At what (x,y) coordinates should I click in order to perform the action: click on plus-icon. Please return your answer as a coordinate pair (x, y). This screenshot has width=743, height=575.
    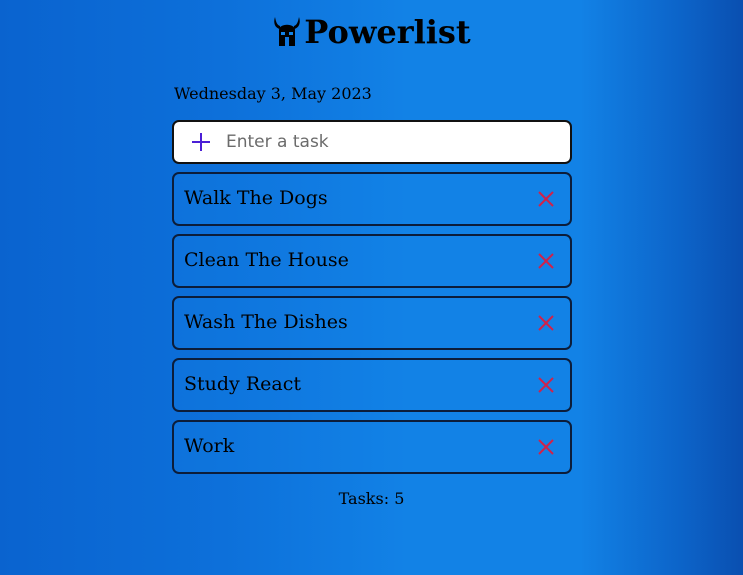
    Looking at the image, I should click on (201, 142).